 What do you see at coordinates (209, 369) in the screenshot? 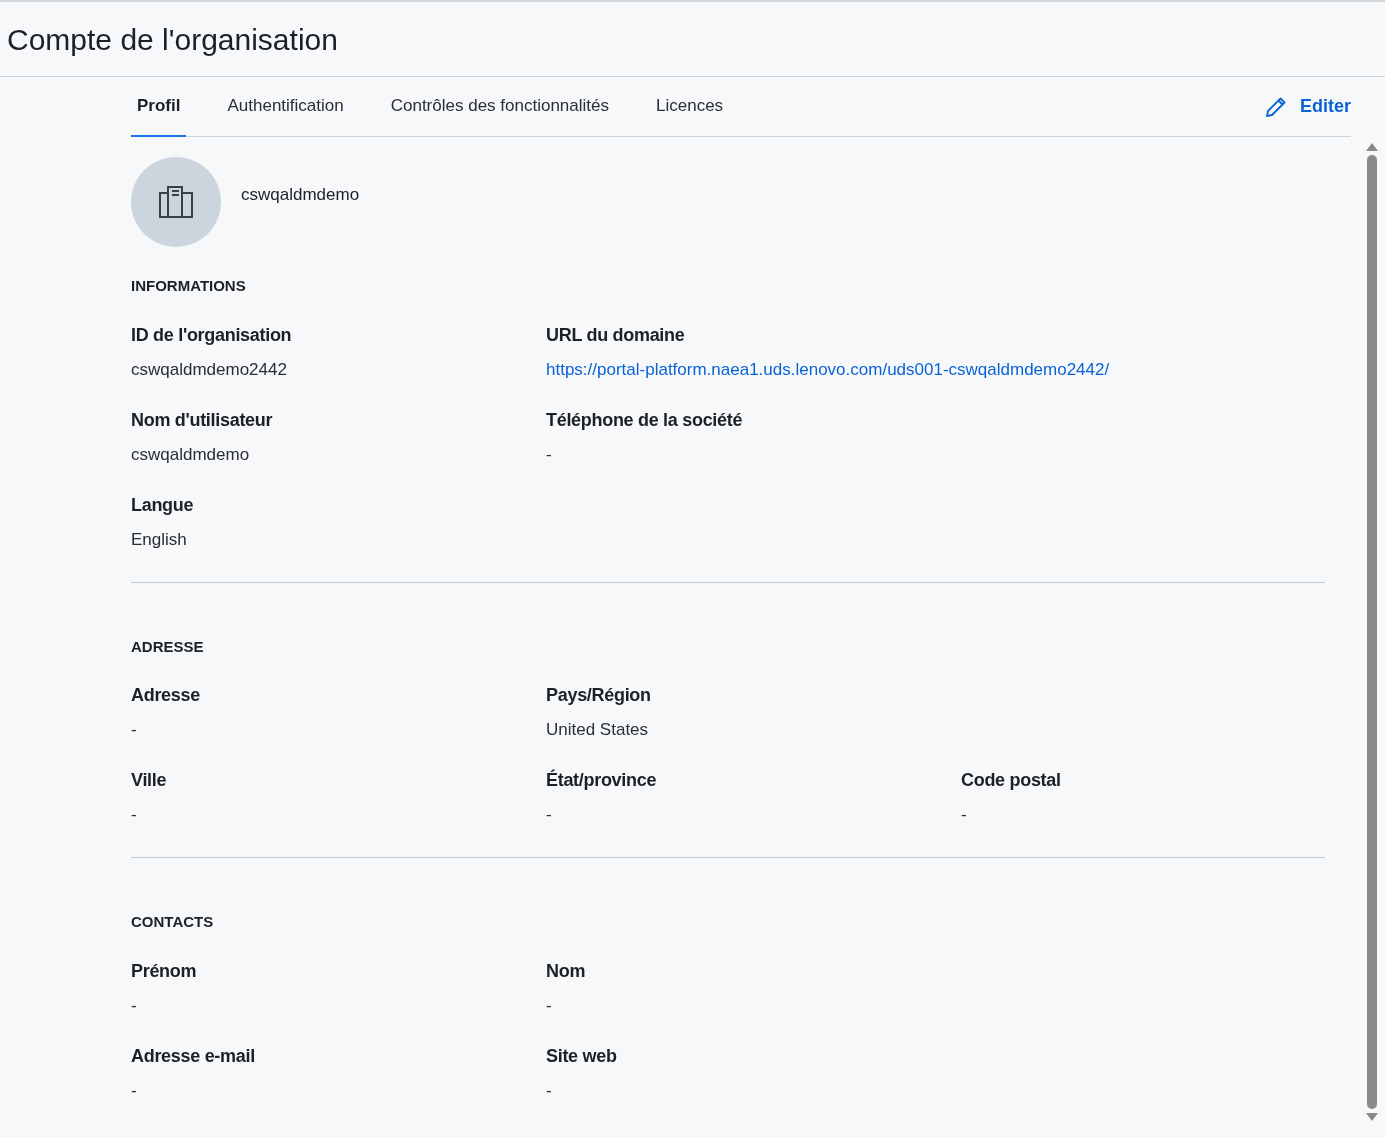
I see `field-value: cswqaldmdemo2442` at bounding box center [209, 369].